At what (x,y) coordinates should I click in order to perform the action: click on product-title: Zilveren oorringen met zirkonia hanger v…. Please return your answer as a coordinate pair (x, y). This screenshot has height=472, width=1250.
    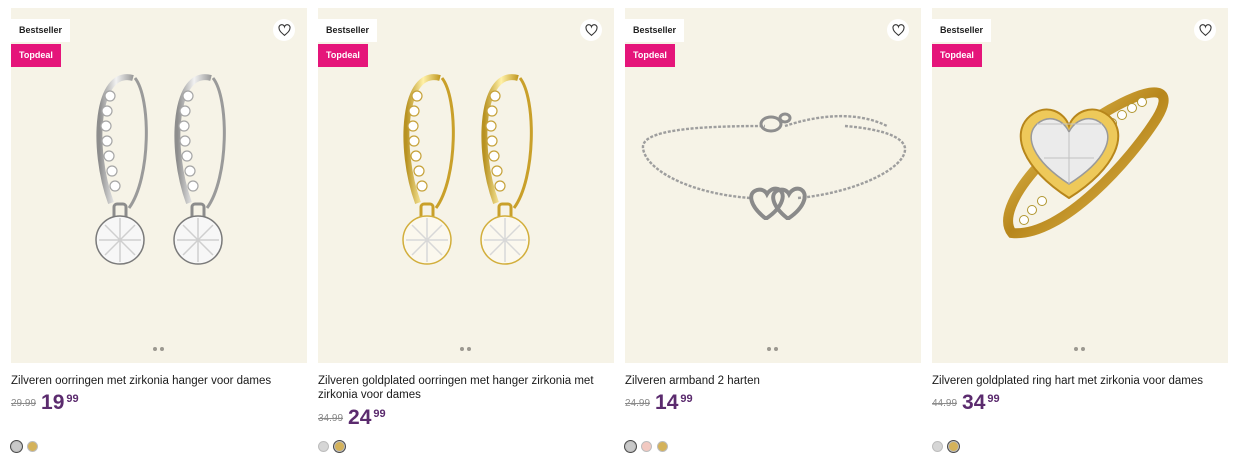
    Looking at the image, I should click on (159, 381).